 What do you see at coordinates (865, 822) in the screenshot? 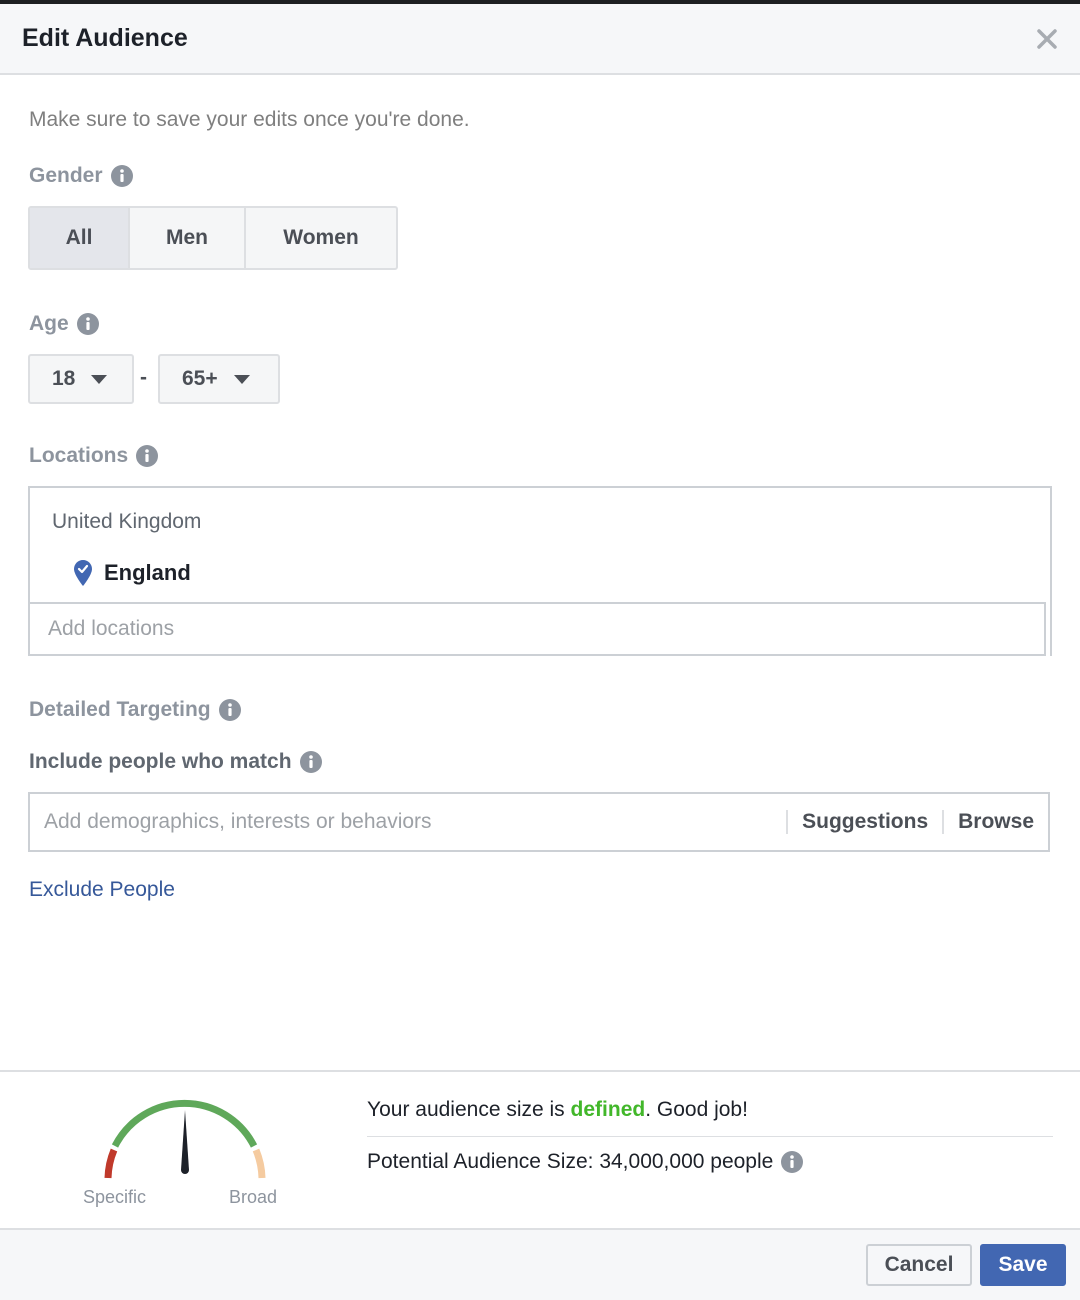
I see `suggestions-button: Suggestions` at bounding box center [865, 822].